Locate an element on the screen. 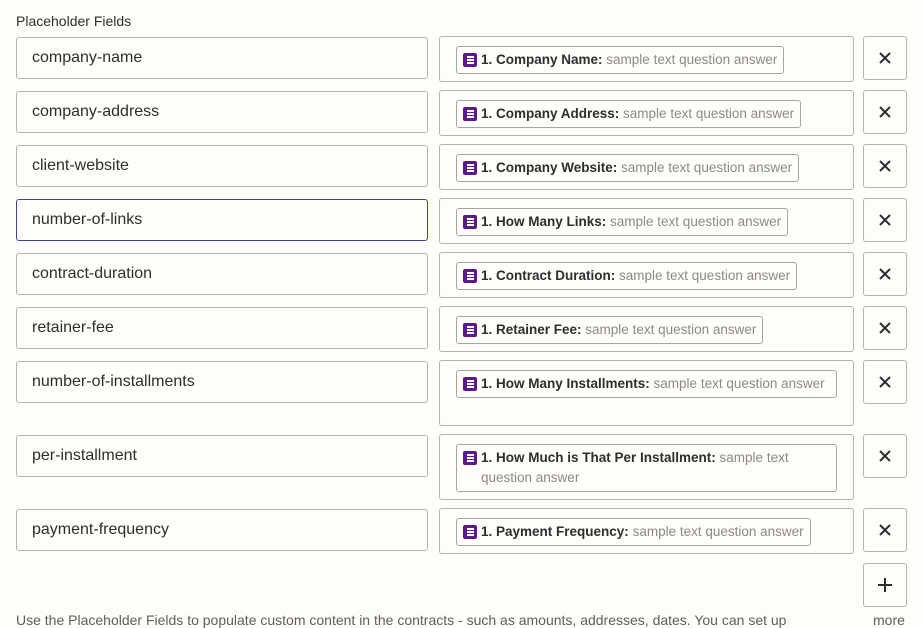 The image size is (923, 628). placeholder-key-input: number-of-installments is located at coordinates (222, 382).